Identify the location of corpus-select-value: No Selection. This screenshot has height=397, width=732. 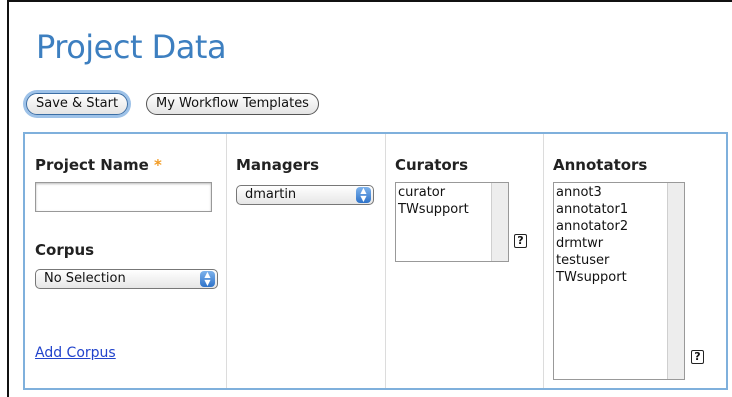
(85, 278).